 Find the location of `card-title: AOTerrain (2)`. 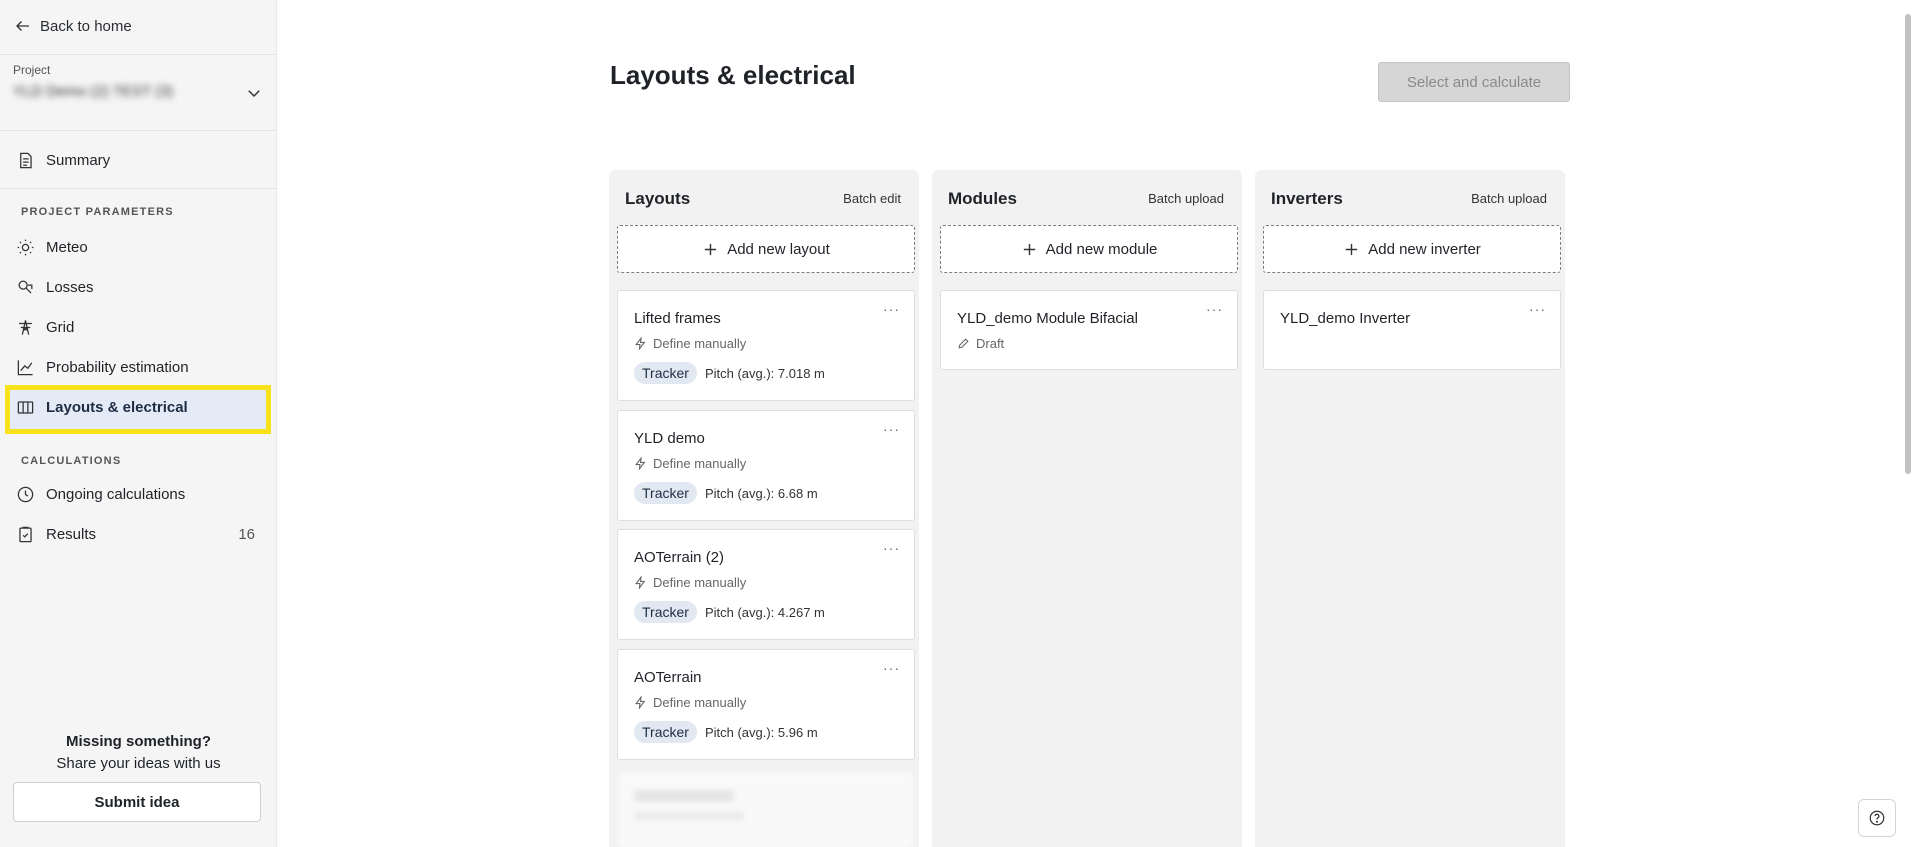

card-title: AOTerrain (2) is located at coordinates (679, 557).